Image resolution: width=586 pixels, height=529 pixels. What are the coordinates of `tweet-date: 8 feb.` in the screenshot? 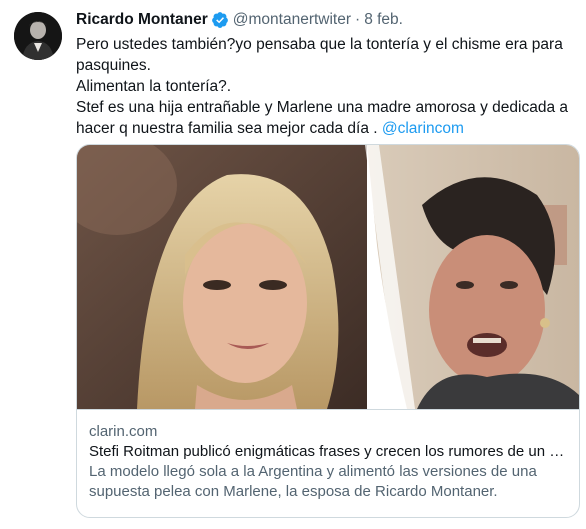 It's located at (383, 20).